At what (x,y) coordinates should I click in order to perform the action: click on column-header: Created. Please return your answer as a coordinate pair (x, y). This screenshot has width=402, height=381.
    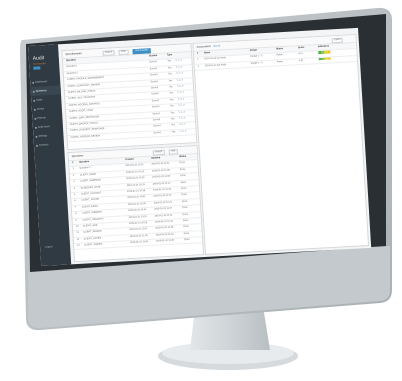
    Looking at the image, I should click on (129, 160).